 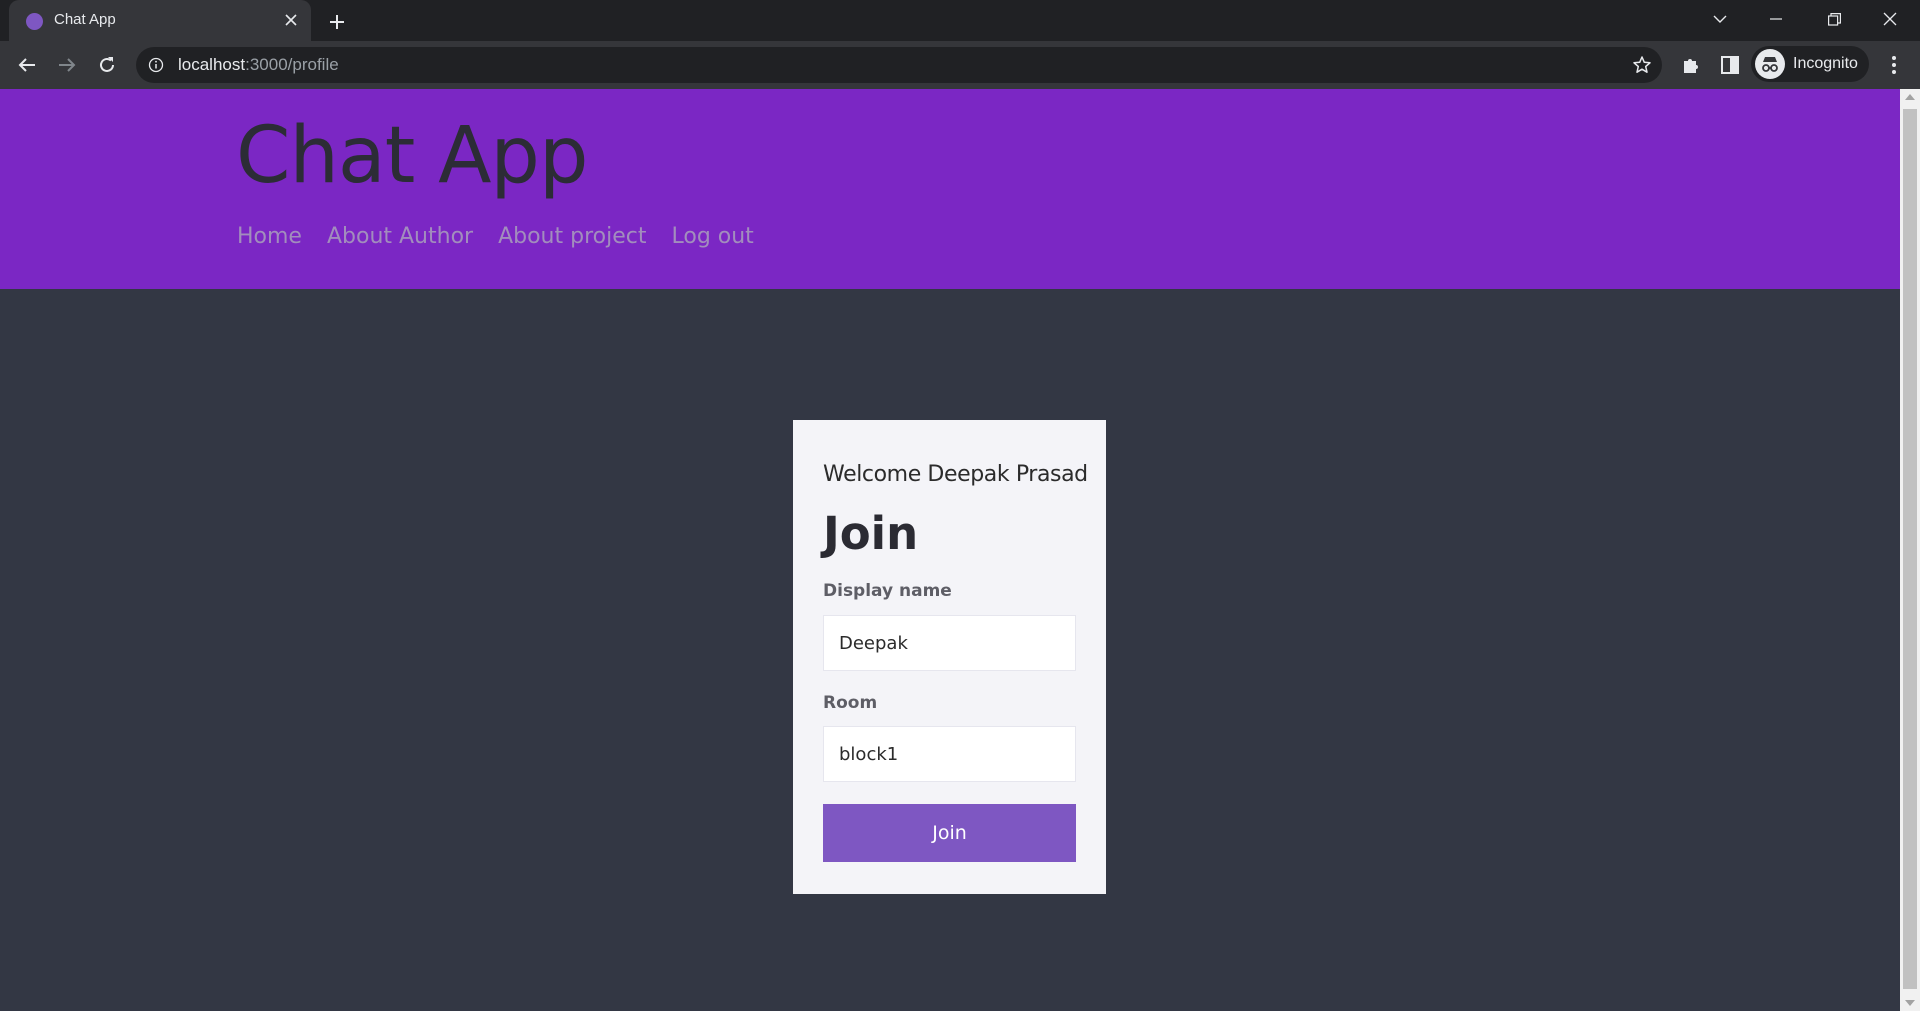 What do you see at coordinates (156, 65) in the screenshot?
I see `site-info-icon` at bounding box center [156, 65].